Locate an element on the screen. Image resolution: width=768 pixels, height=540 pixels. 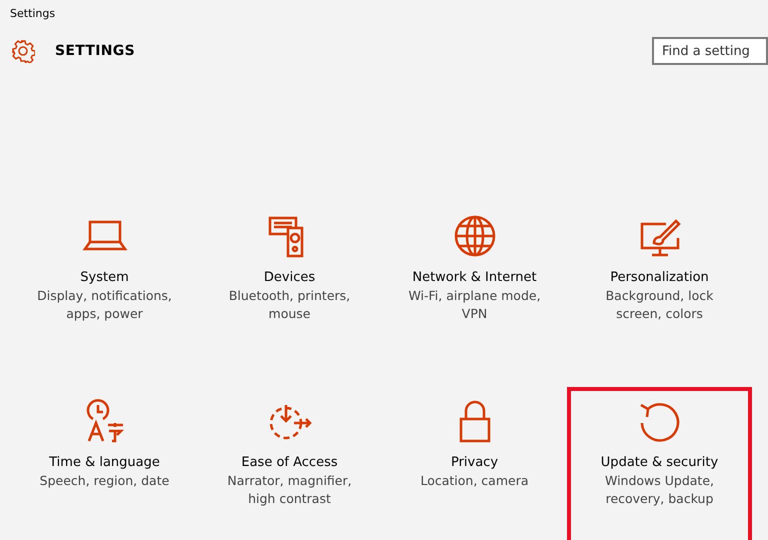
category-title: Time & language is located at coordinates (104, 463).